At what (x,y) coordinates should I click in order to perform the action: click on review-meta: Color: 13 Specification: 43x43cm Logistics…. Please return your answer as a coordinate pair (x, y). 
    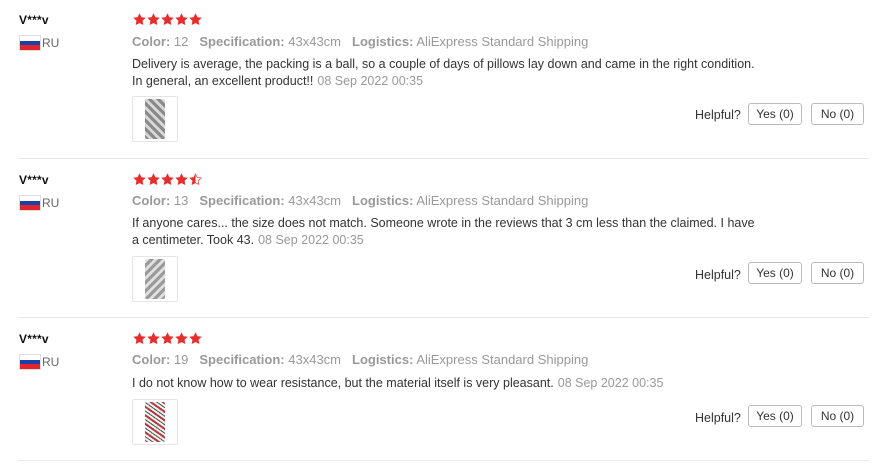
    Looking at the image, I should click on (360, 200).